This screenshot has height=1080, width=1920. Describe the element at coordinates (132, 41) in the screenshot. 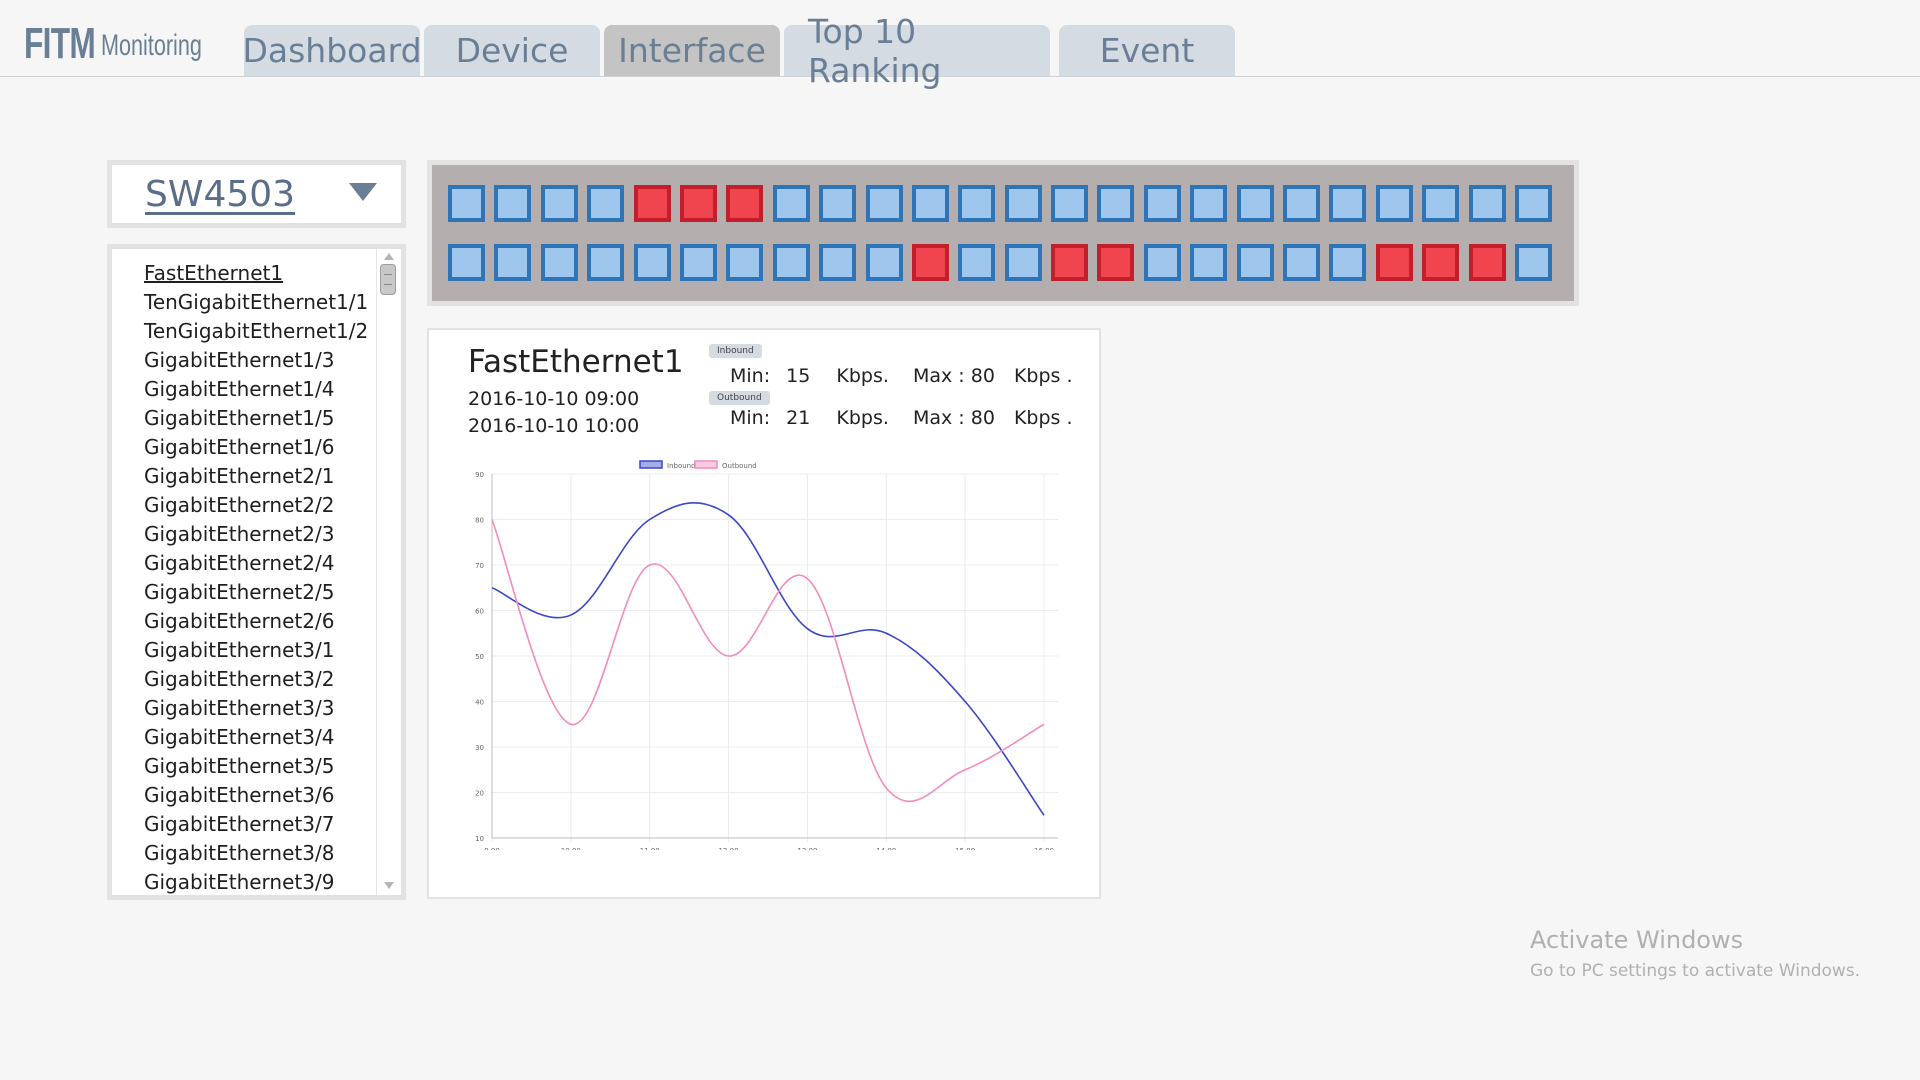

I see `app-logo: FITM Monitoring` at that location.